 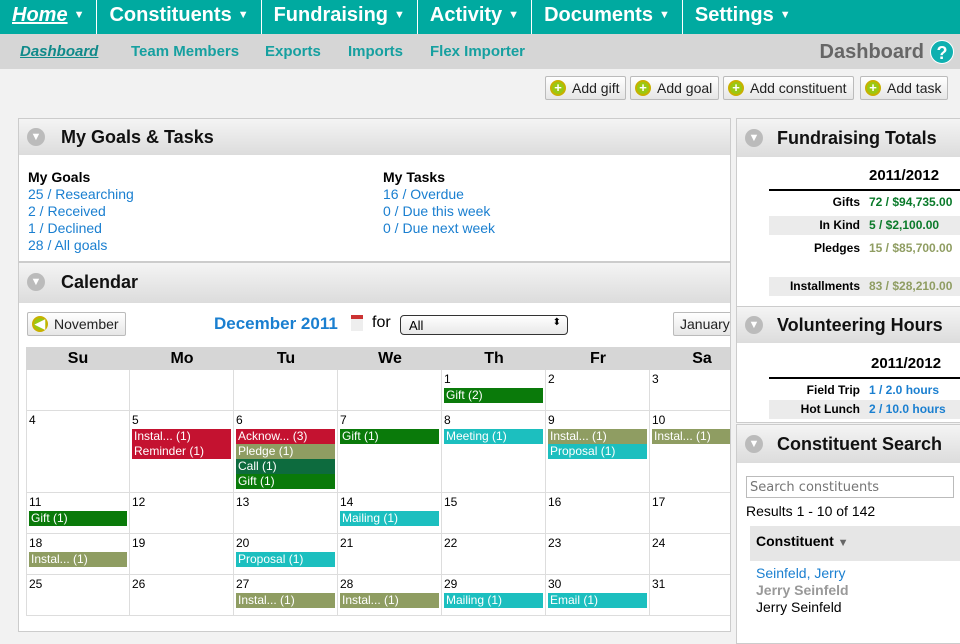 What do you see at coordinates (598, 513) in the screenshot?
I see `calendar-day-cell: 16` at bounding box center [598, 513].